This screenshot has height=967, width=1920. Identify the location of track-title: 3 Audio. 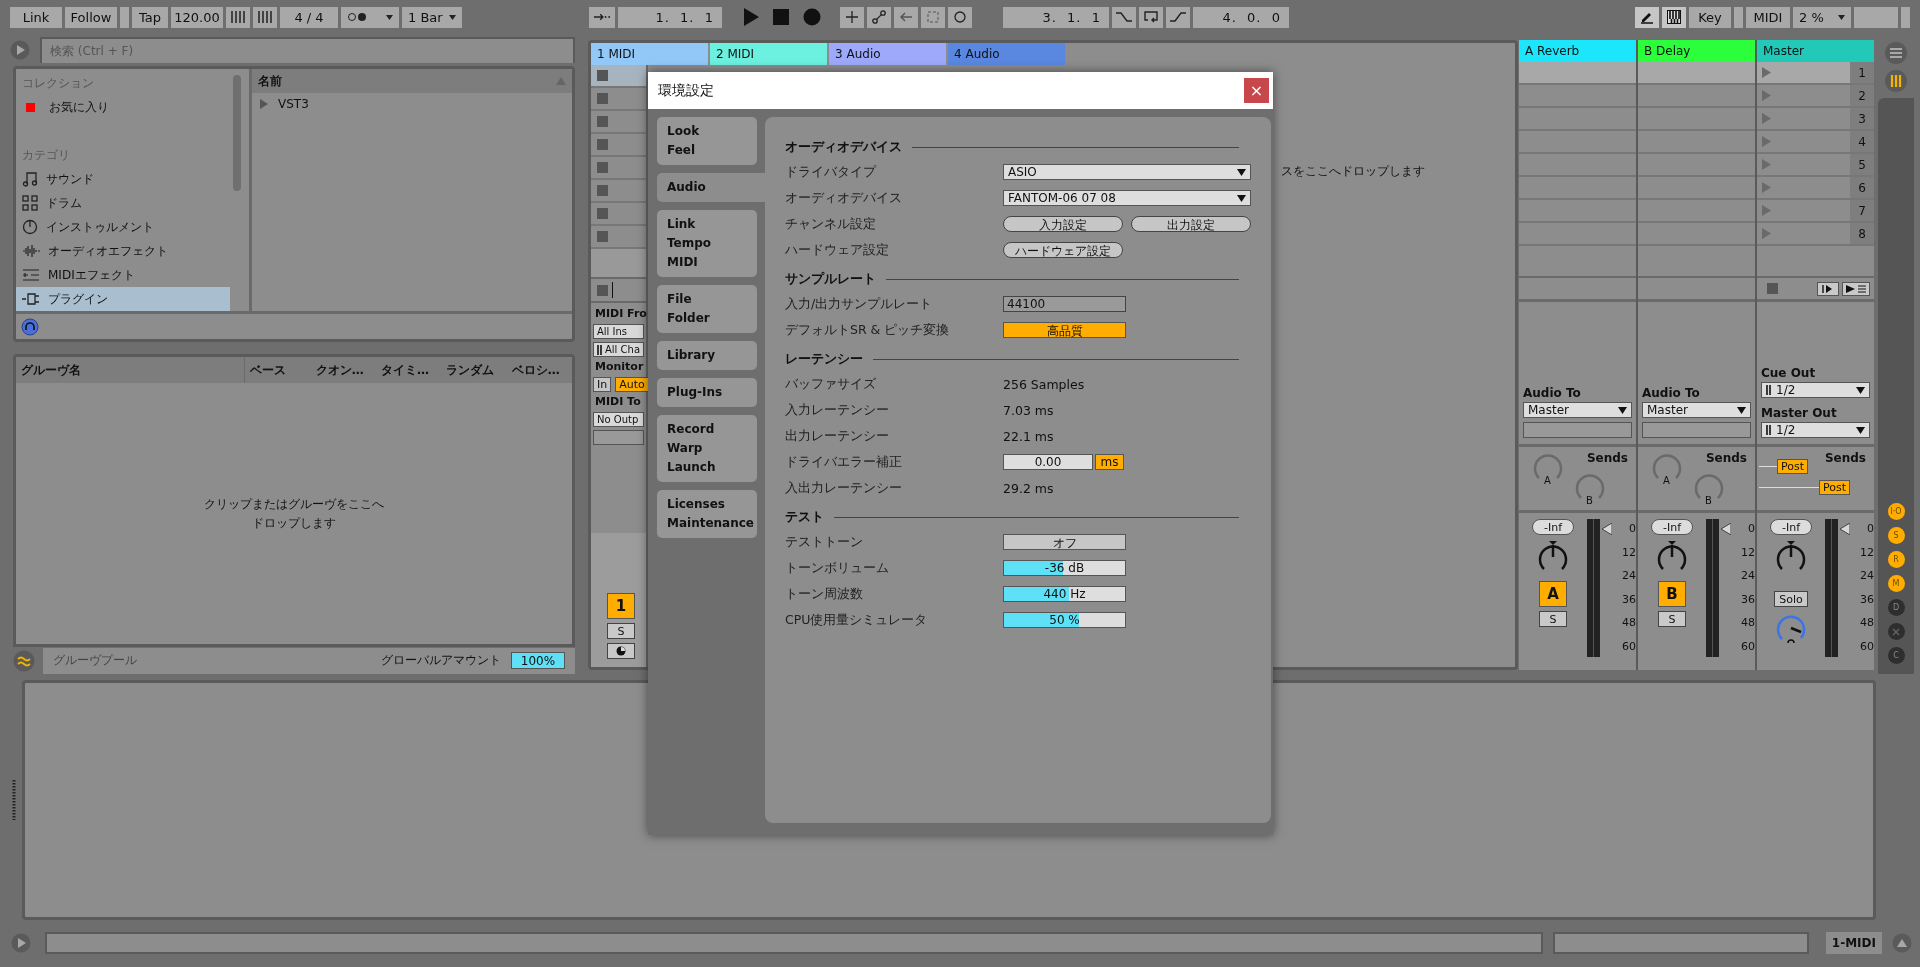
(887, 54).